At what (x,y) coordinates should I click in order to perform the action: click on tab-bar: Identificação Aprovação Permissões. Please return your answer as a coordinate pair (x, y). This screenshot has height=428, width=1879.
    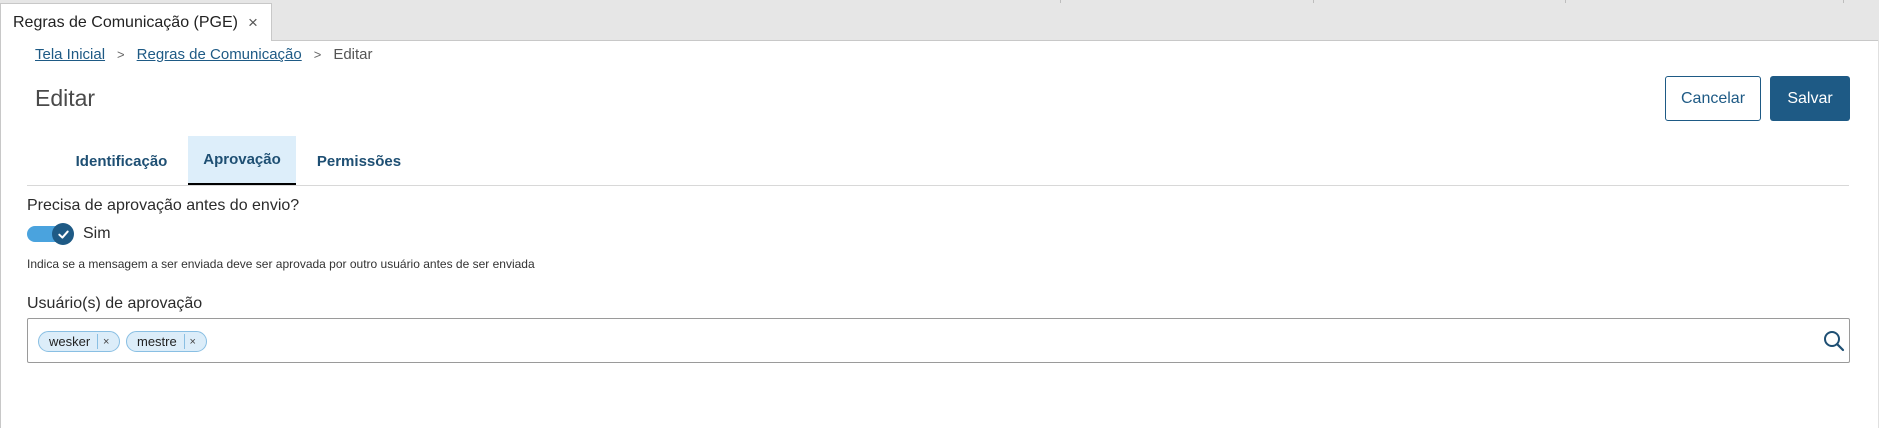
    Looking at the image, I should click on (238, 161).